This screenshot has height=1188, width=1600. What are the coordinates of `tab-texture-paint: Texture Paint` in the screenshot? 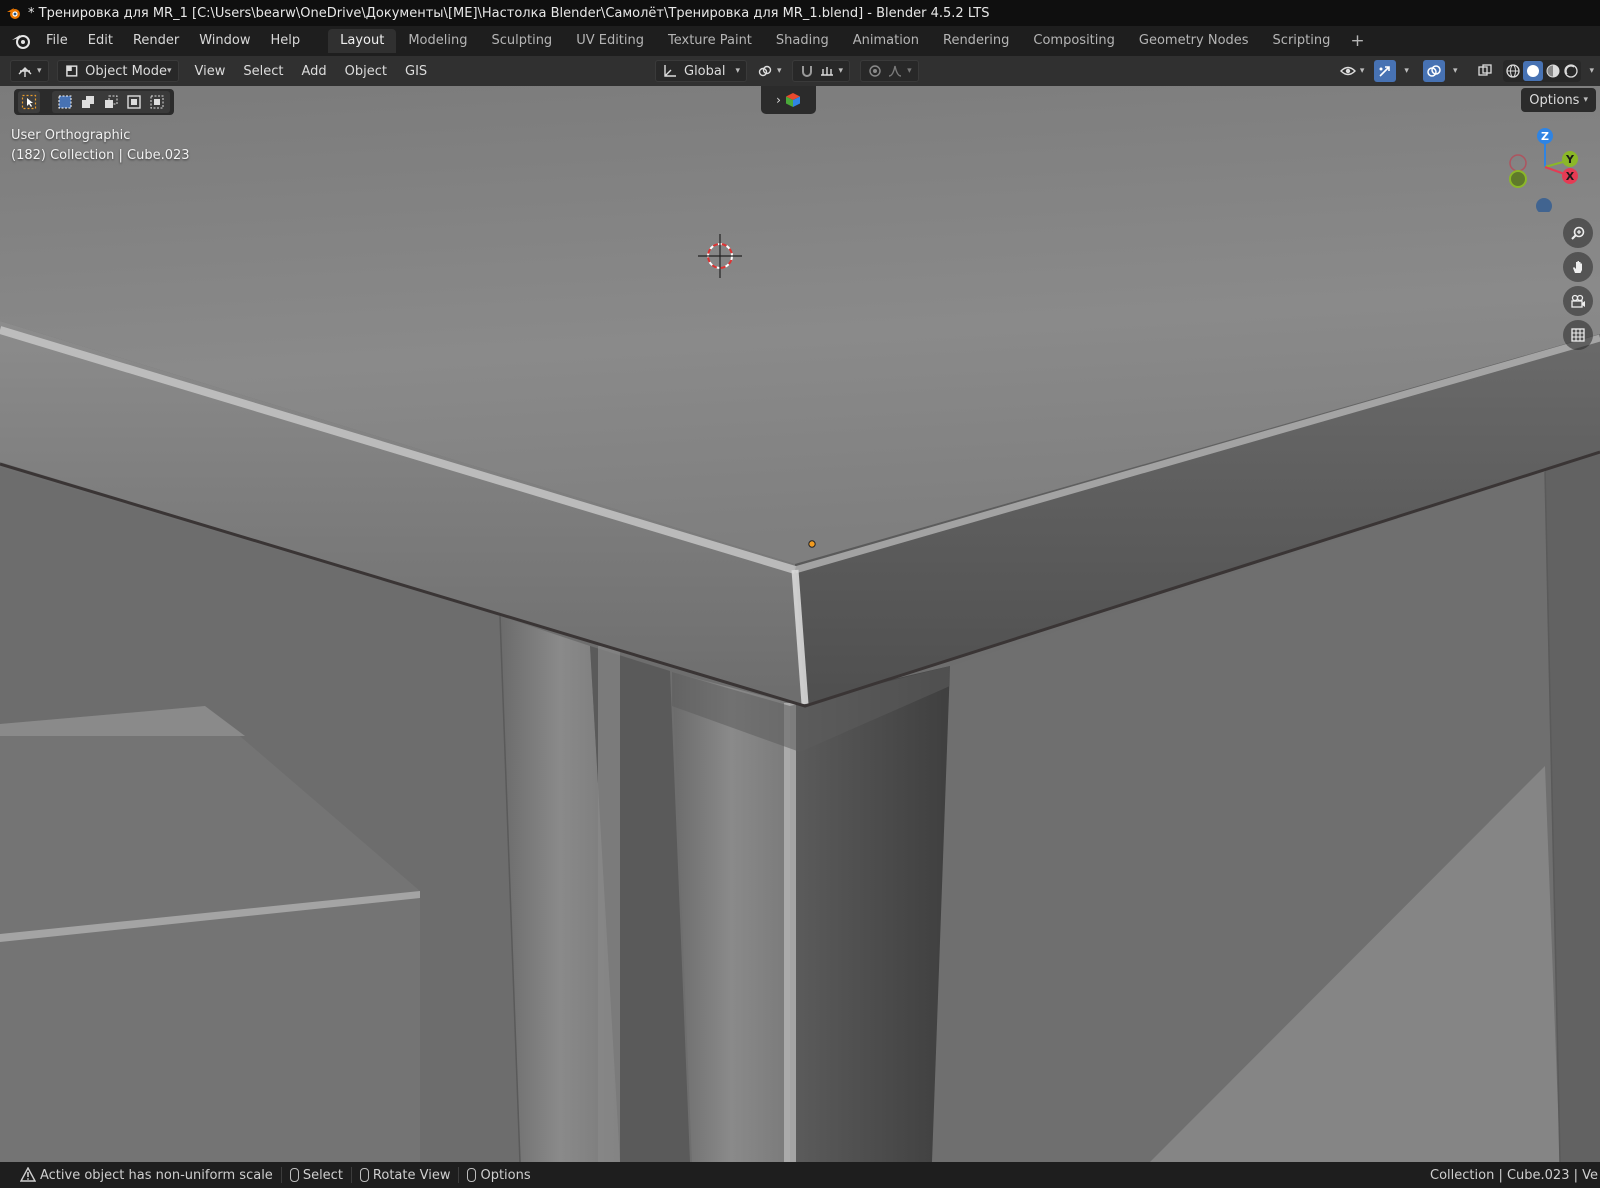 It's located at (710, 41).